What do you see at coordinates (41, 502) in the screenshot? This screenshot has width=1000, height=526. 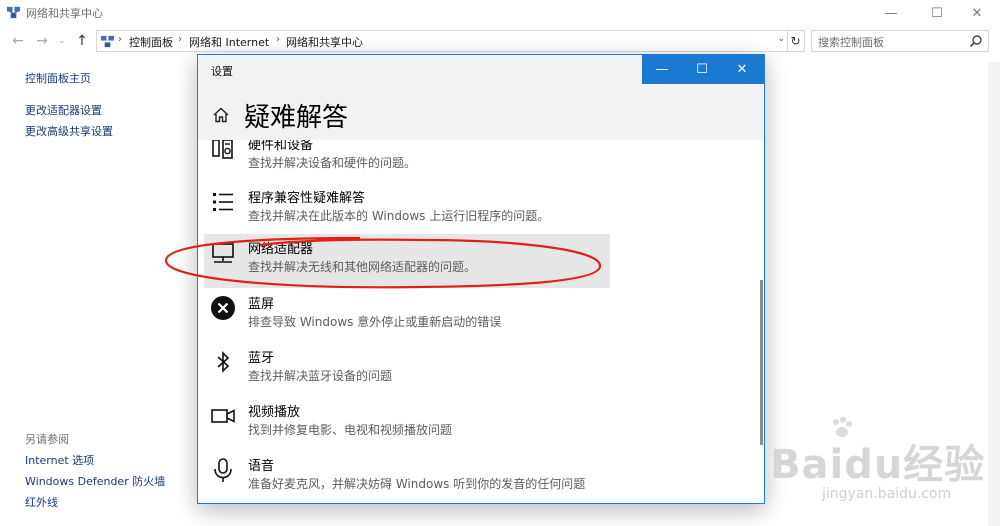 I see `infrared-link: 红外线` at bounding box center [41, 502].